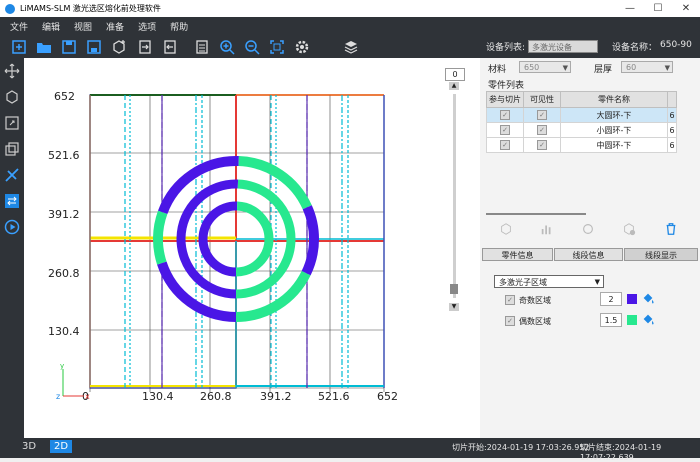 The image size is (700, 462). What do you see at coordinates (547, 229) in the screenshot?
I see `part-stats-icon` at bounding box center [547, 229].